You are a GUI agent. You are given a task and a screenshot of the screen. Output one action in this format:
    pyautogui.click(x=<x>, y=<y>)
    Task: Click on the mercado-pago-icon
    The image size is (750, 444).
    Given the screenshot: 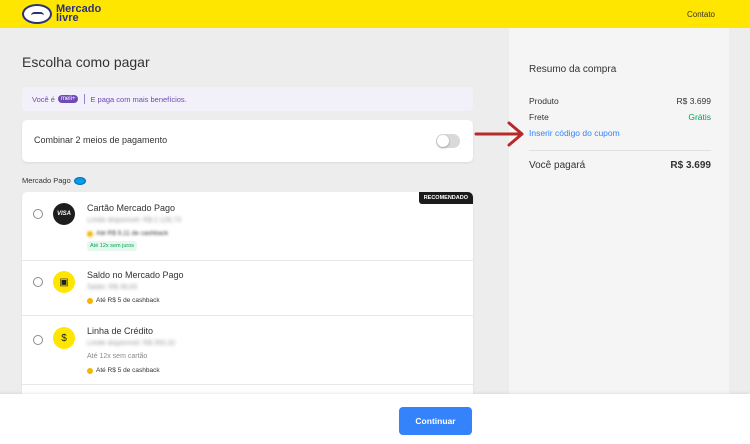 What is the action you would take?
    pyautogui.click(x=79, y=180)
    